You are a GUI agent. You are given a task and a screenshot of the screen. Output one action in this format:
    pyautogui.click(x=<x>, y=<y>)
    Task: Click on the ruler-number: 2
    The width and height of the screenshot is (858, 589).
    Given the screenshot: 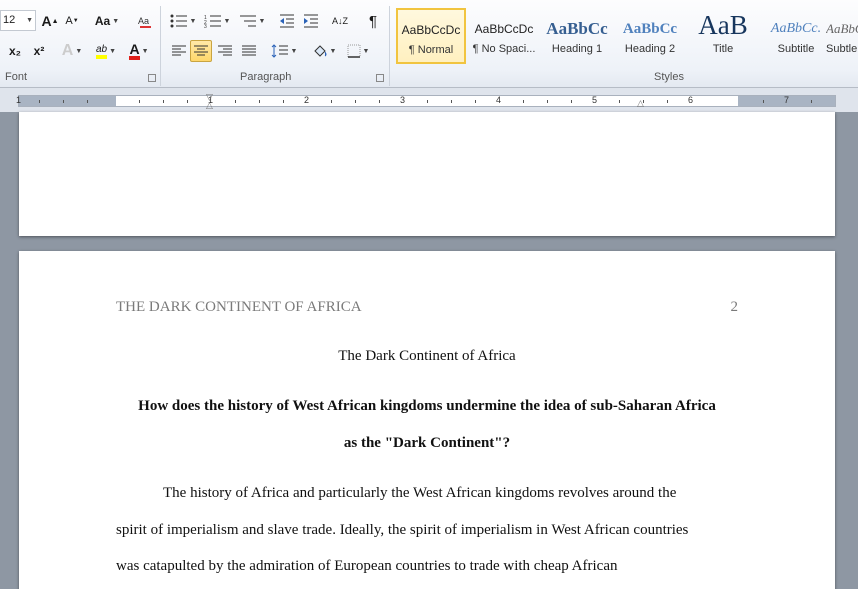 What is the action you would take?
    pyautogui.click(x=307, y=100)
    